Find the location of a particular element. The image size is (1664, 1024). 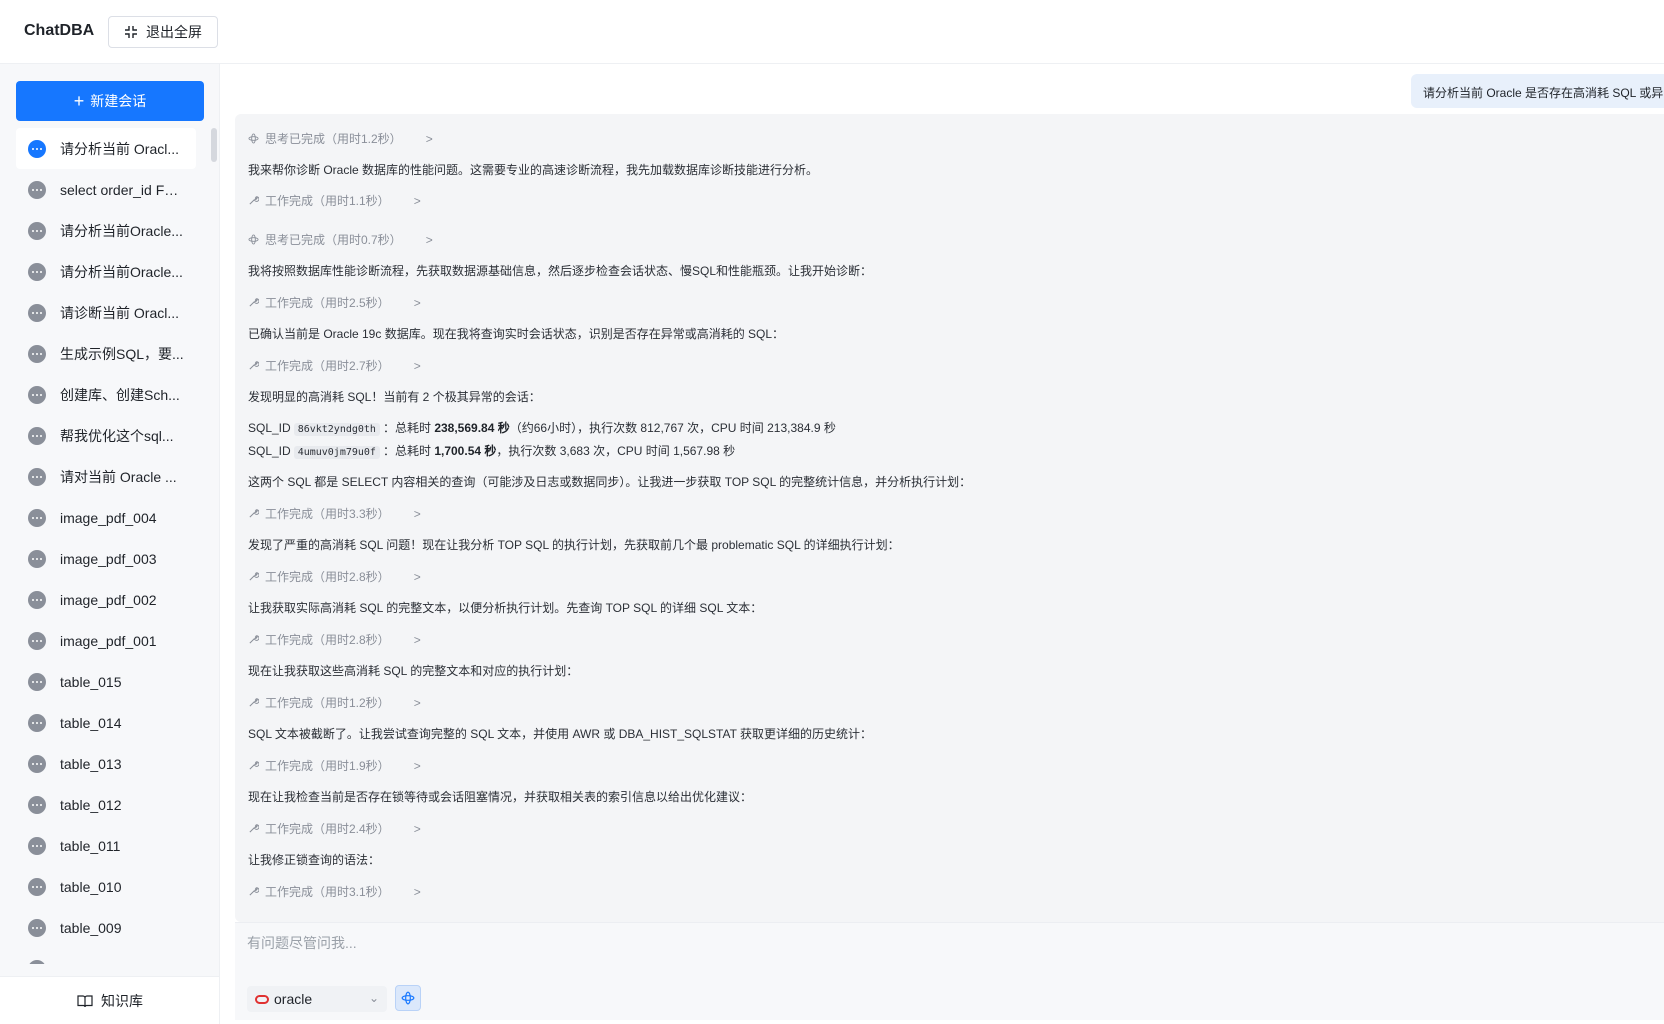

work-status: 工作完成（用时2.7秒） > is located at coordinates (334, 365).